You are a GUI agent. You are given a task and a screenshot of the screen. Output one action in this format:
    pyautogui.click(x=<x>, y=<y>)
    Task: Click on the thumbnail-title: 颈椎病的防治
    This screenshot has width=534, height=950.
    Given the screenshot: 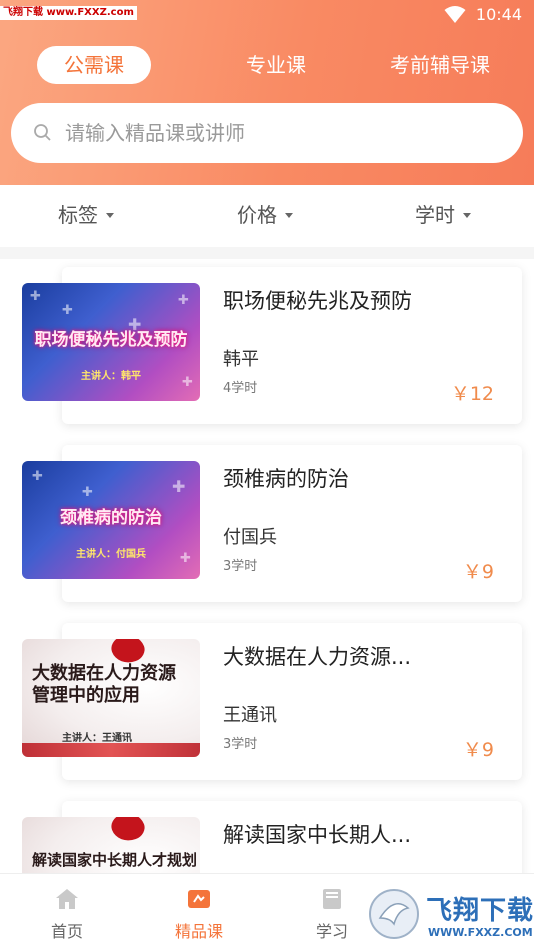 What is the action you would take?
    pyautogui.click(x=111, y=518)
    